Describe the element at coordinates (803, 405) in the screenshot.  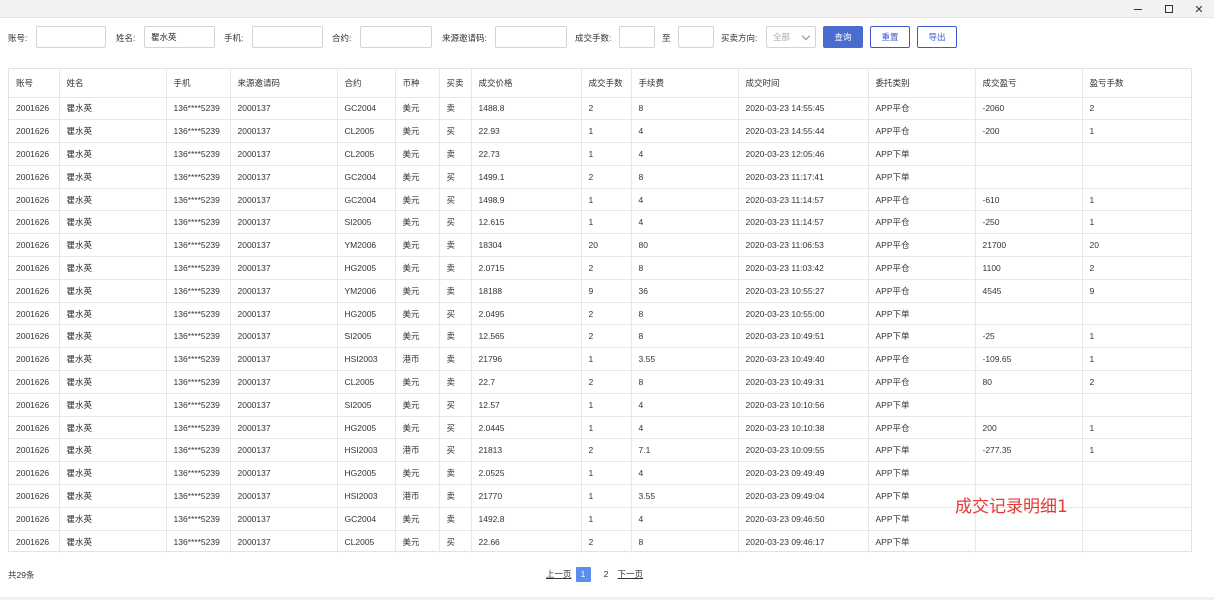
I see `table-cell: 2020-03-23 10:10:56` at that location.